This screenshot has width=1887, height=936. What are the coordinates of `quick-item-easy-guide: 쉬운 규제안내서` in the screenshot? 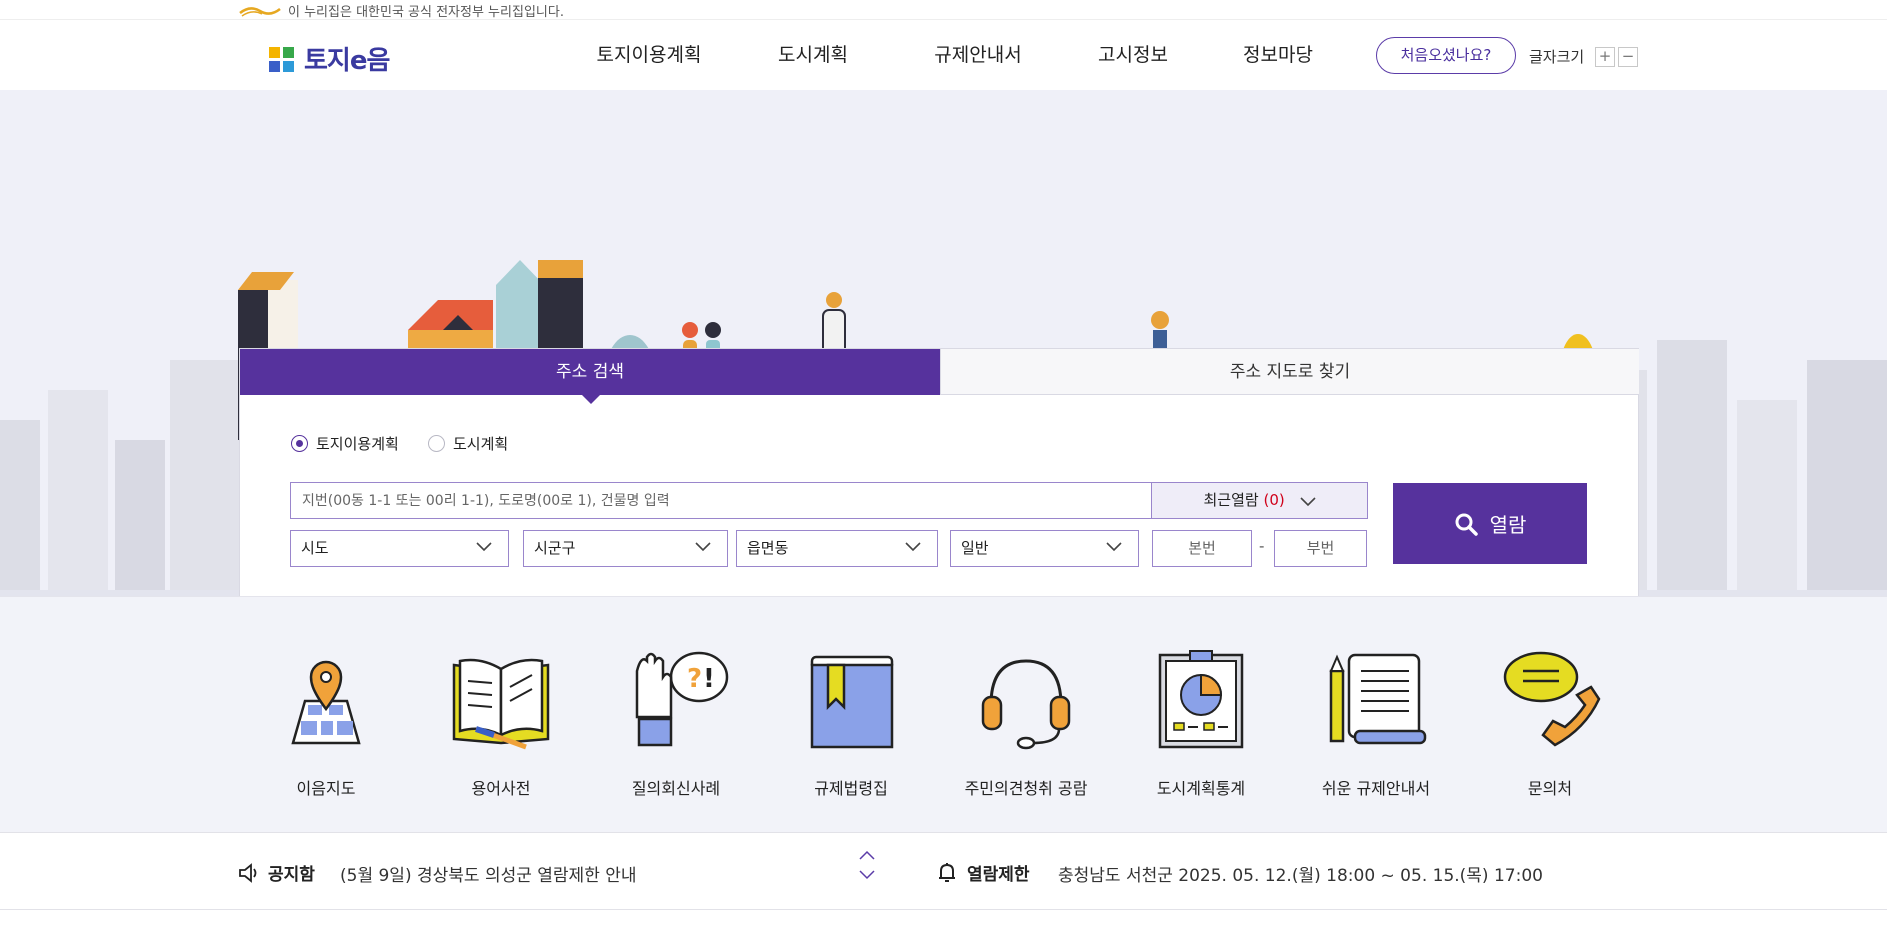 It's located at (1376, 723).